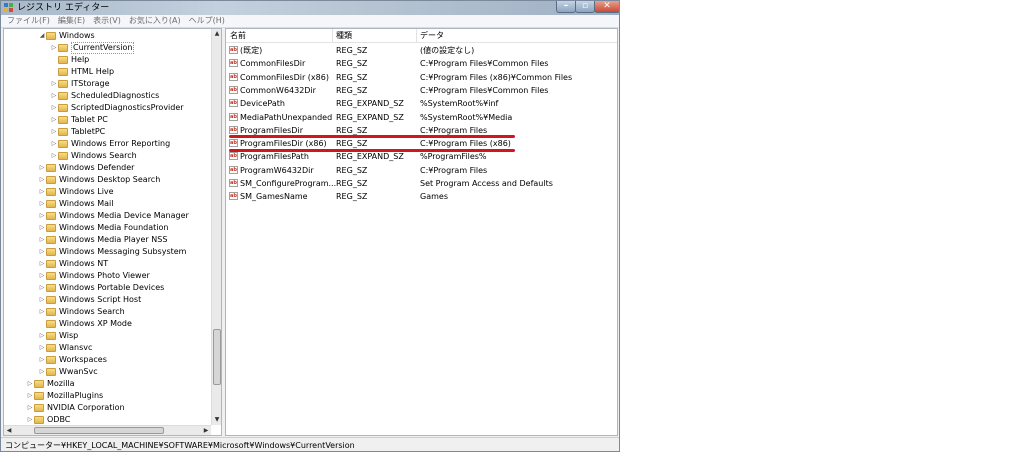  I want to click on value-row: ab (既定) REG_SZ (値の設定なし), so click(421, 50).